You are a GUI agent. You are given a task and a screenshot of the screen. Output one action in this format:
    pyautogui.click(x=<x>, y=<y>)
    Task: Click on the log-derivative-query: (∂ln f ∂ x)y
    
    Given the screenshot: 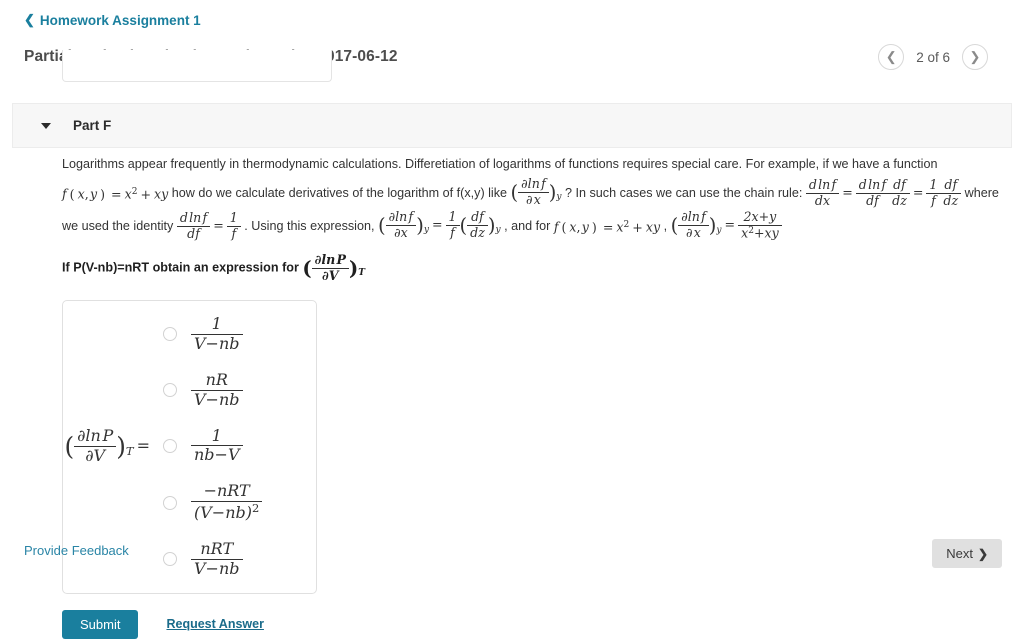 What is the action you would take?
    pyautogui.click(x=536, y=191)
    